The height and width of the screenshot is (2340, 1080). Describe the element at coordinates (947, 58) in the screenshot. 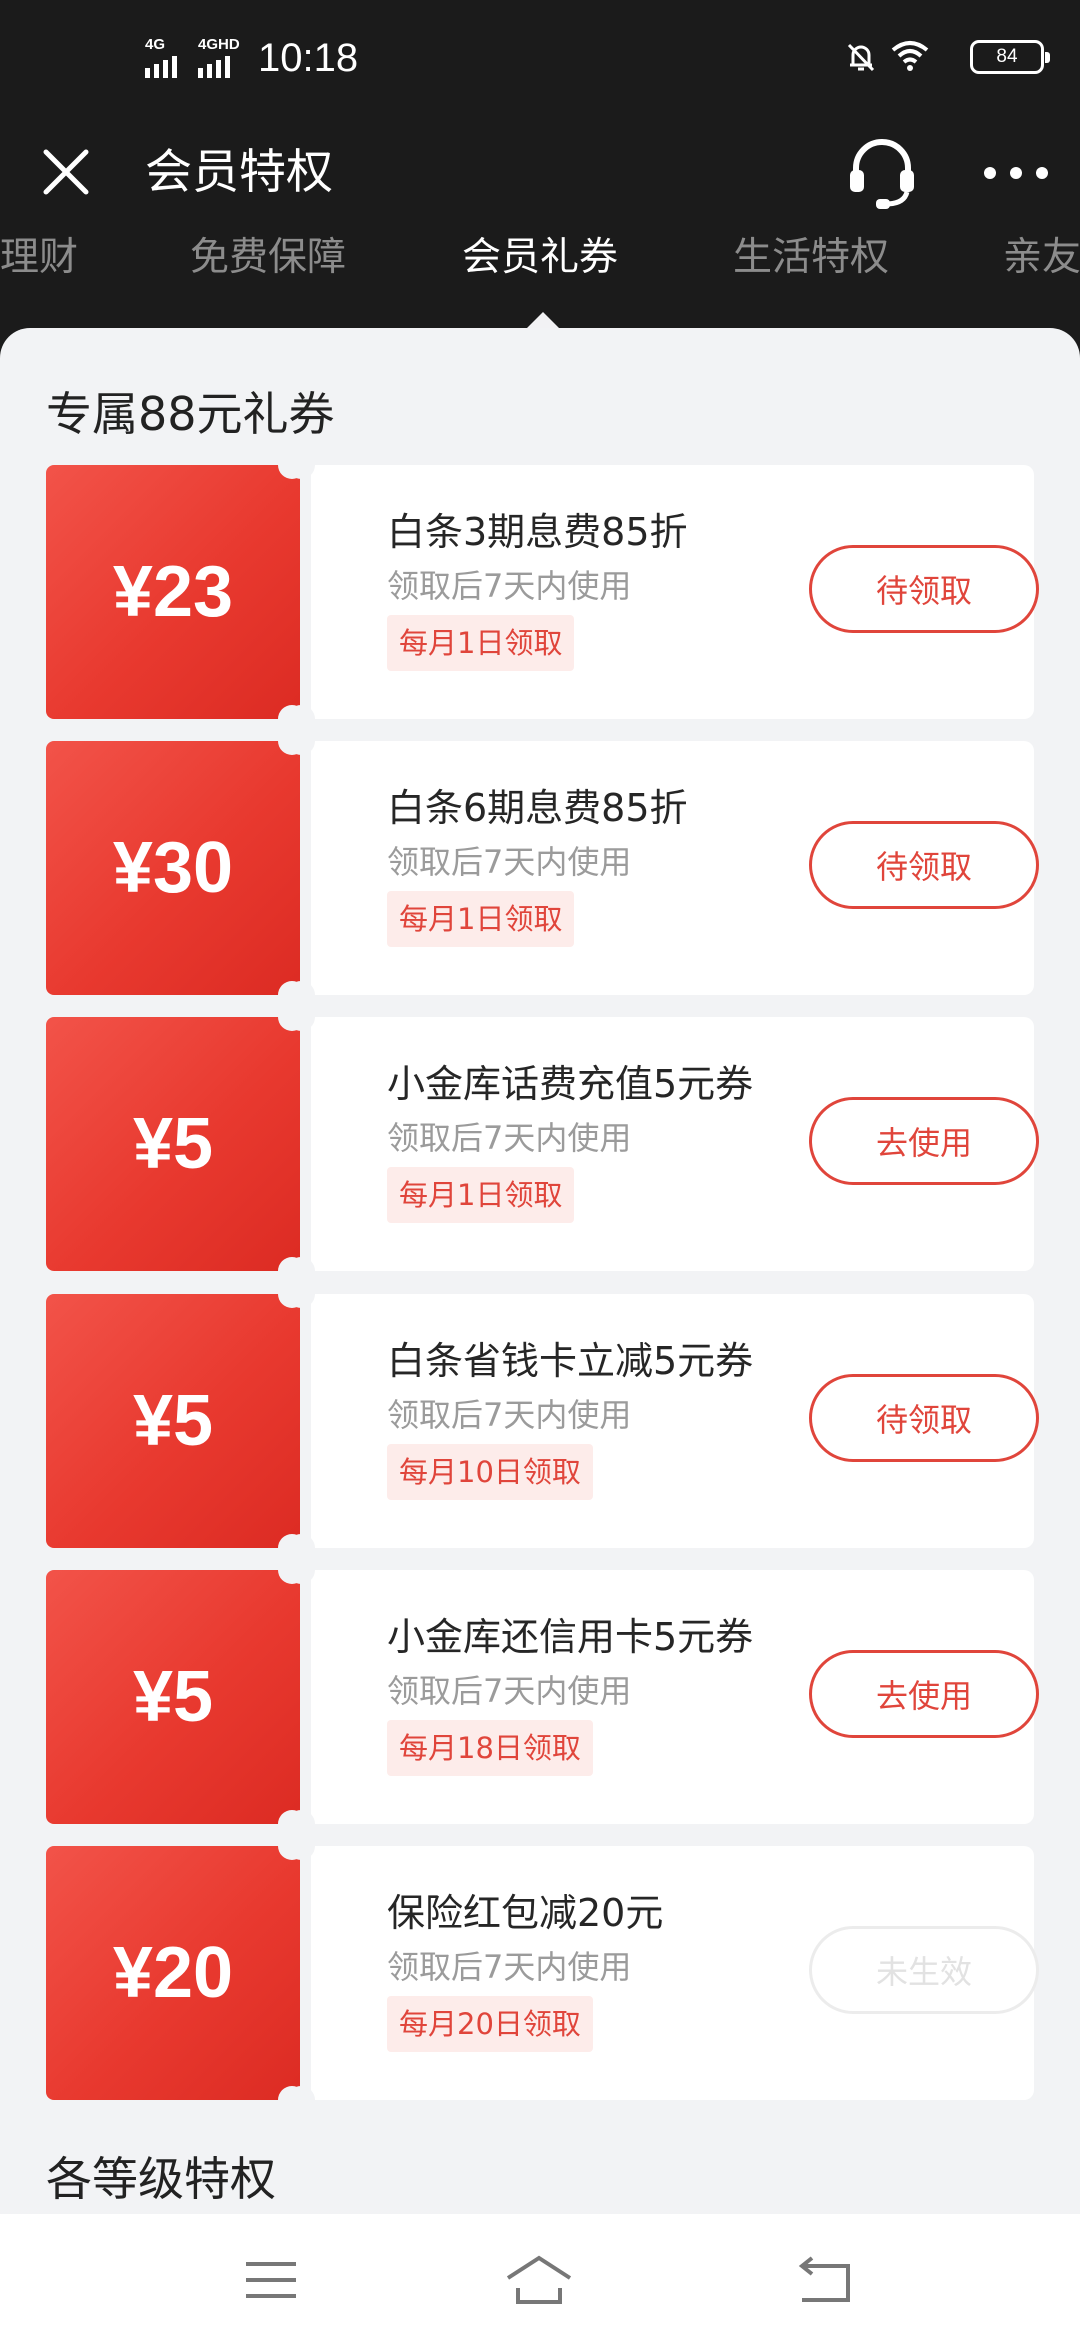

I see `status-icons: 84` at that location.